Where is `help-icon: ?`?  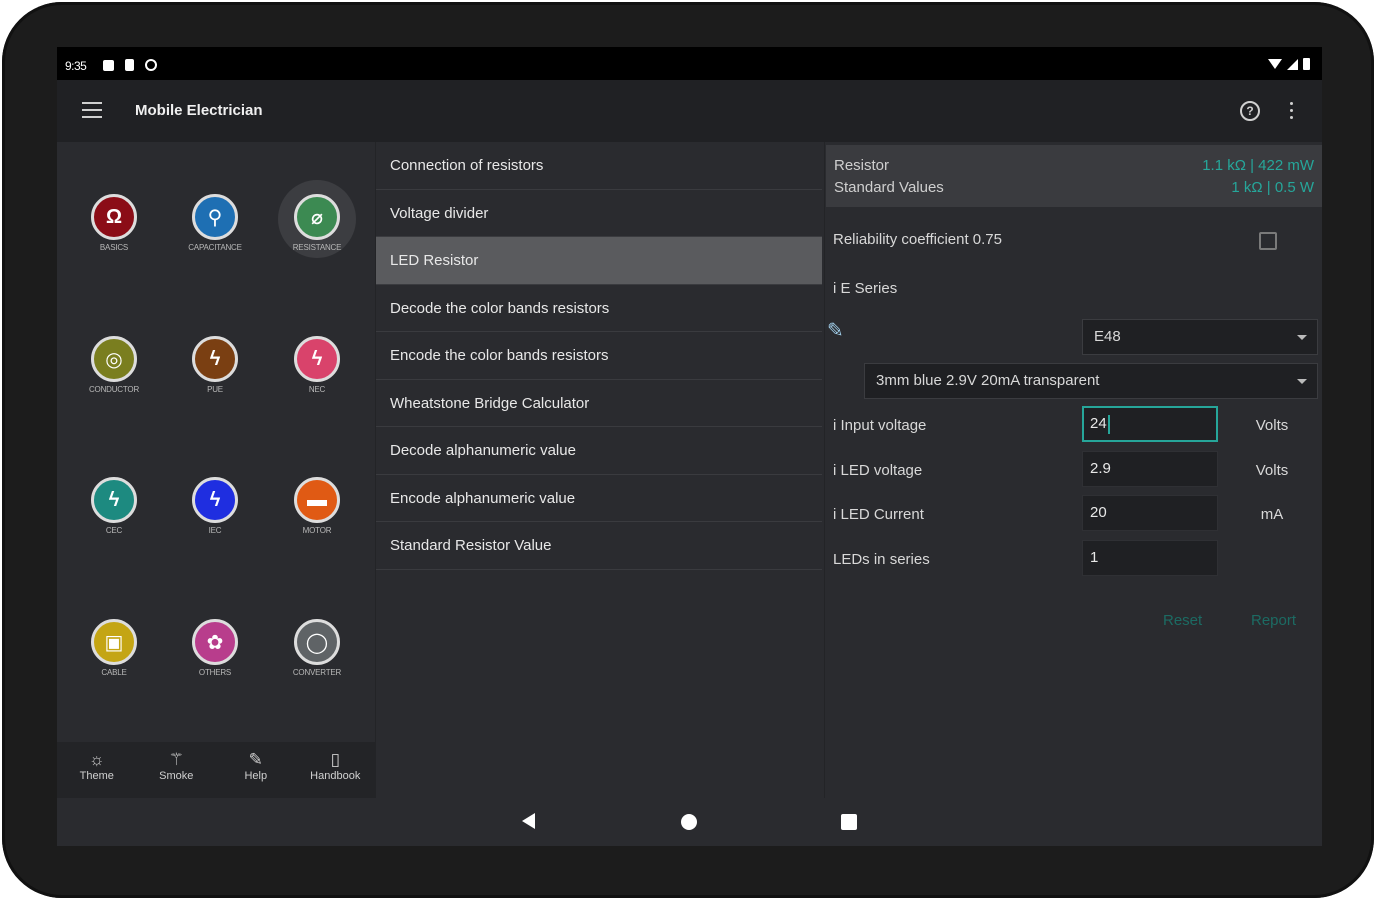
help-icon: ? is located at coordinates (1250, 111).